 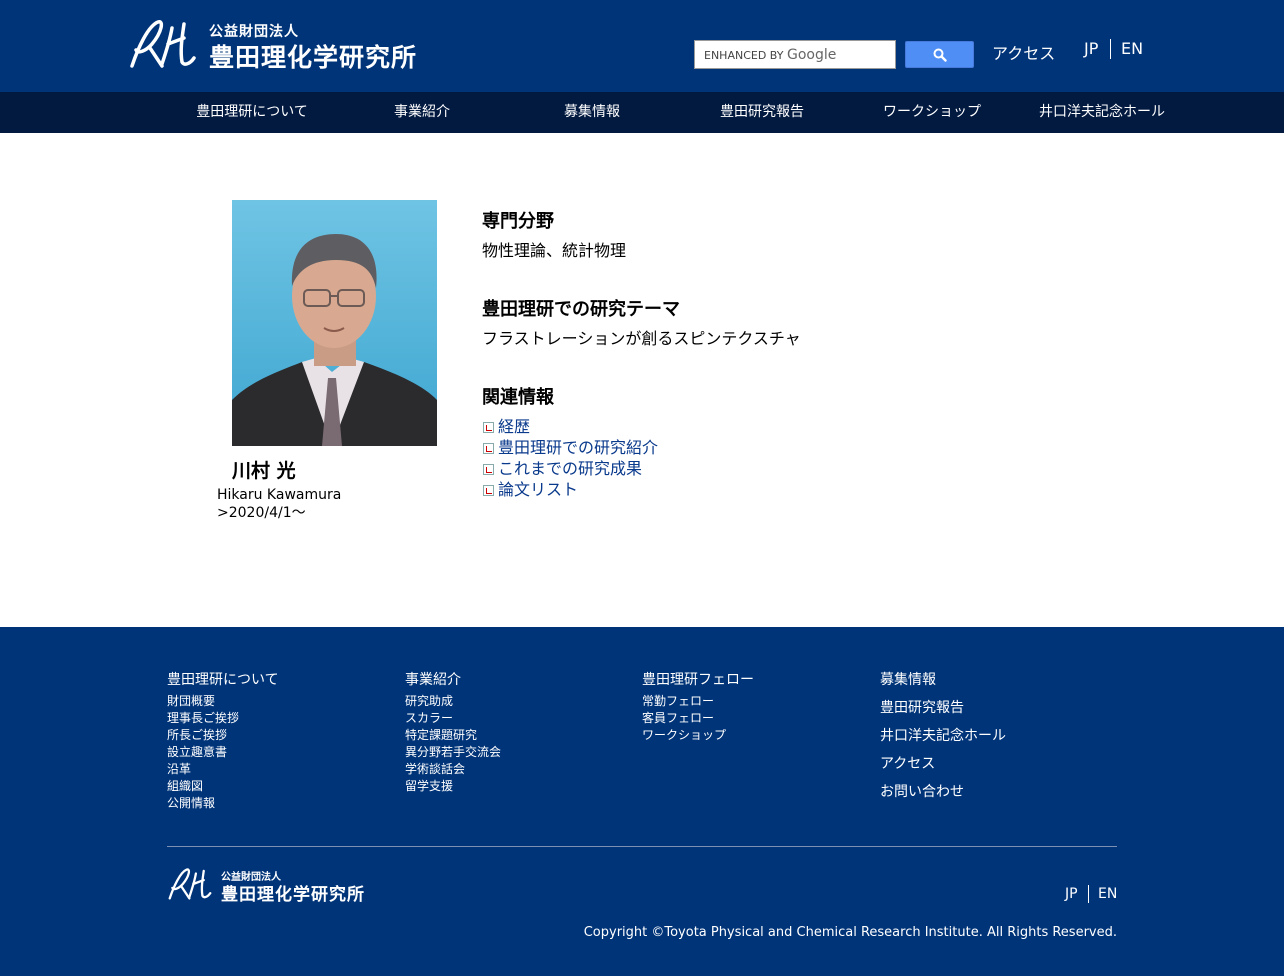 What do you see at coordinates (592, 112) in the screenshot?
I see `nav-item-recruit: 募集情報` at bounding box center [592, 112].